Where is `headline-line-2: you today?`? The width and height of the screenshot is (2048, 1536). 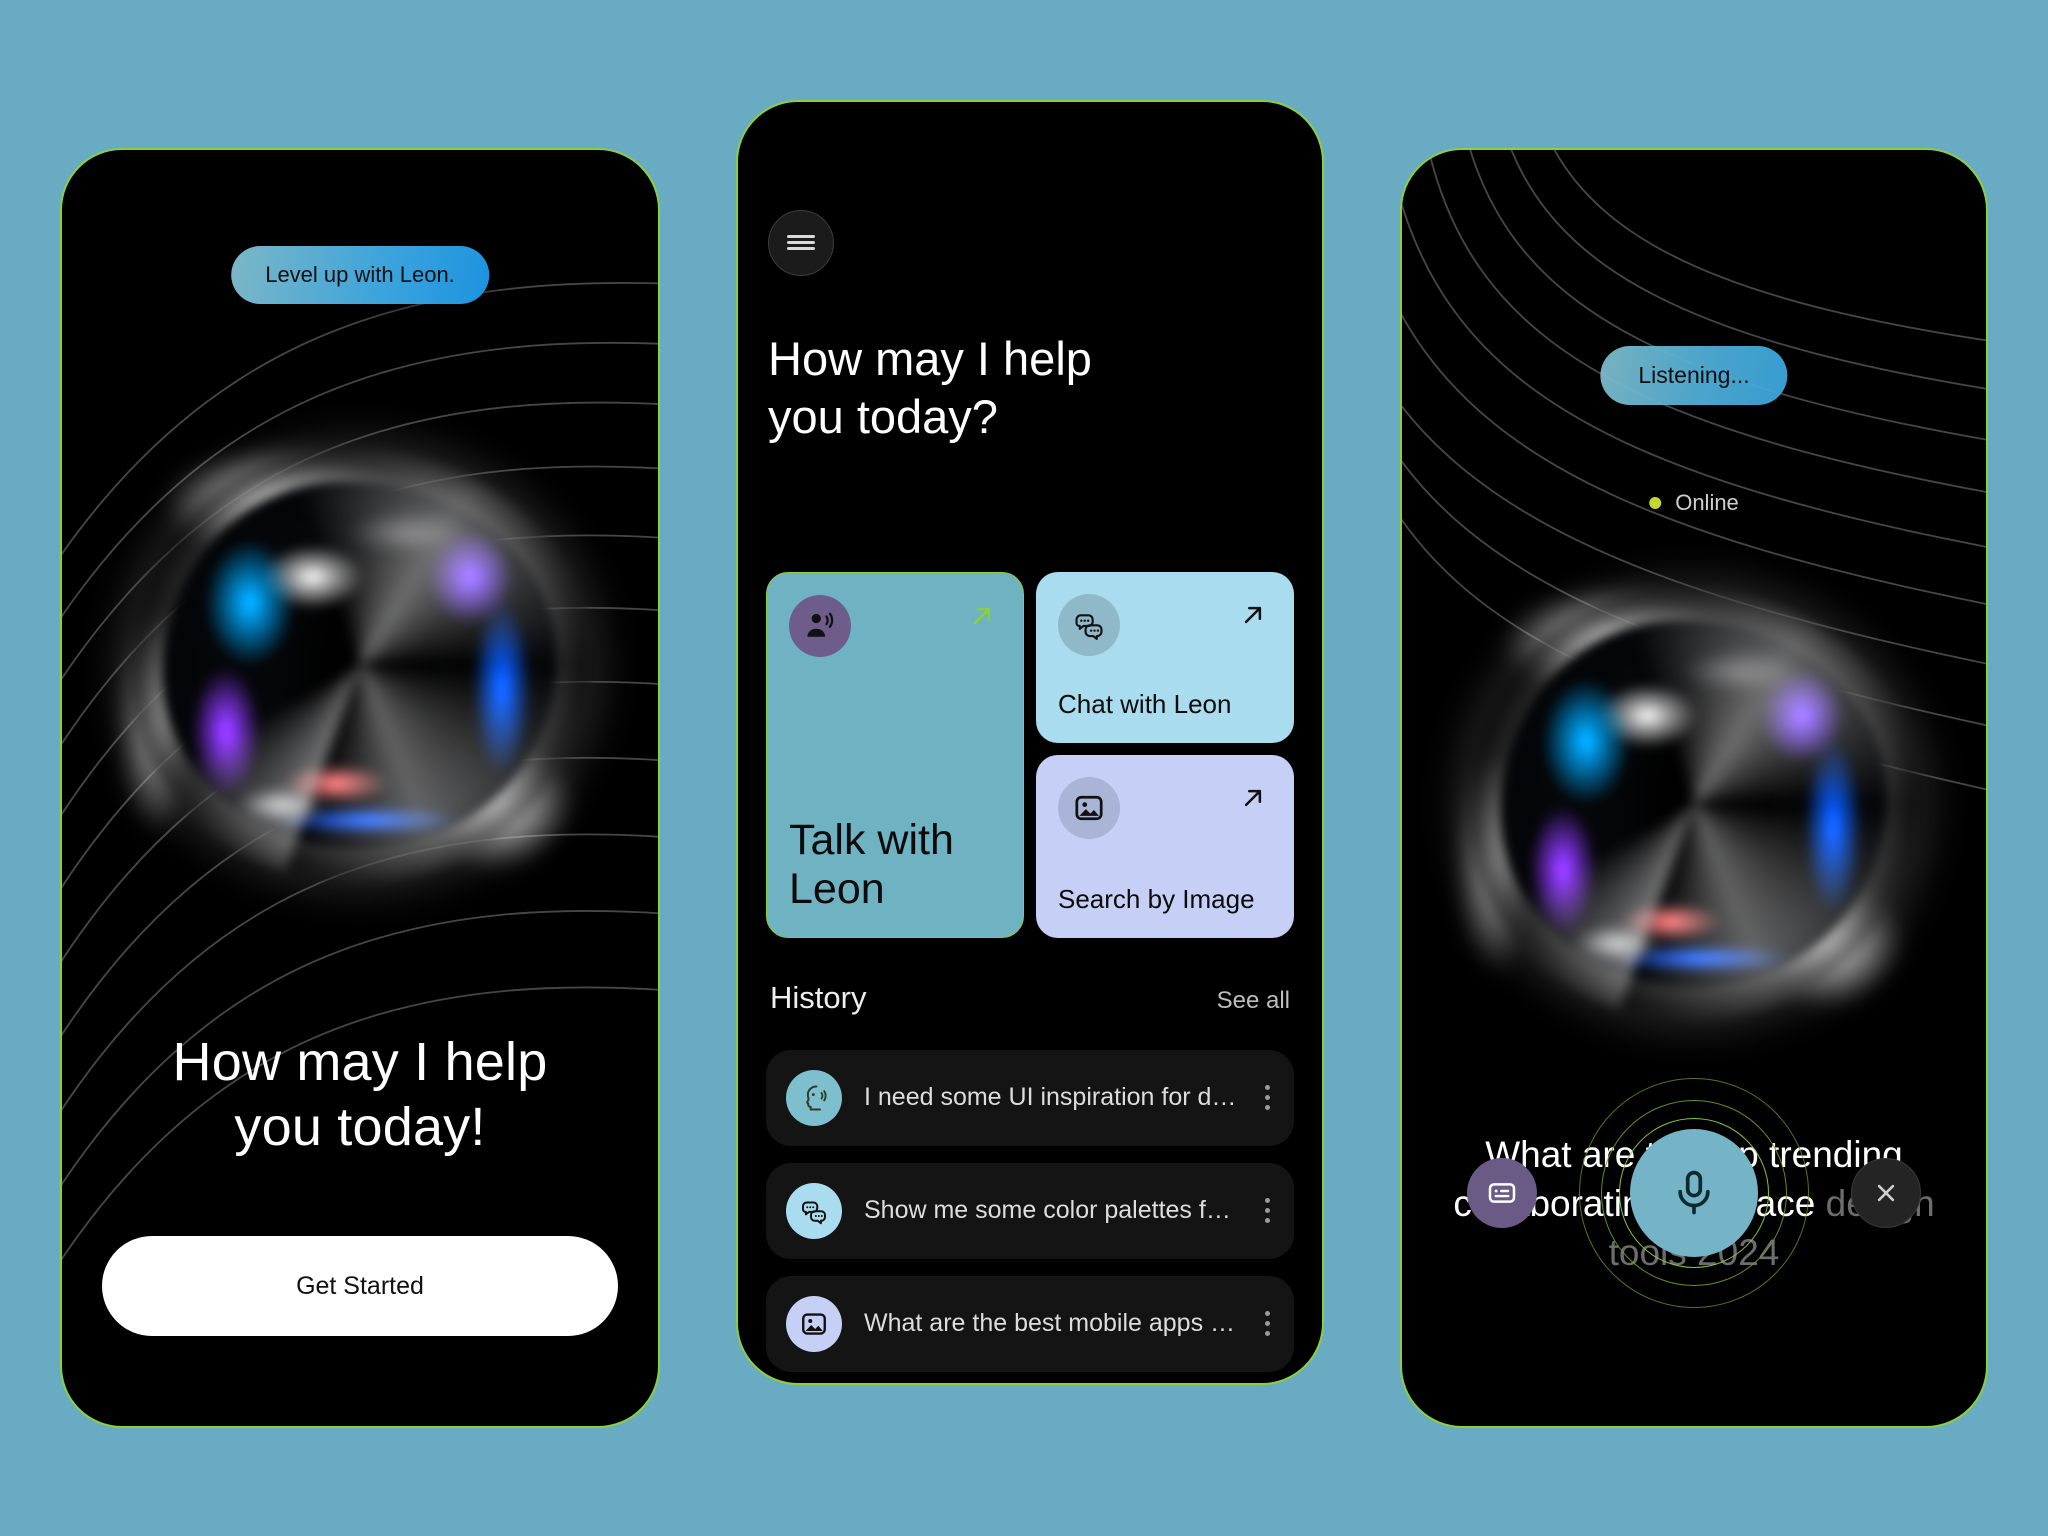
headline-line-2: you today? is located at coordinates (883, 416).